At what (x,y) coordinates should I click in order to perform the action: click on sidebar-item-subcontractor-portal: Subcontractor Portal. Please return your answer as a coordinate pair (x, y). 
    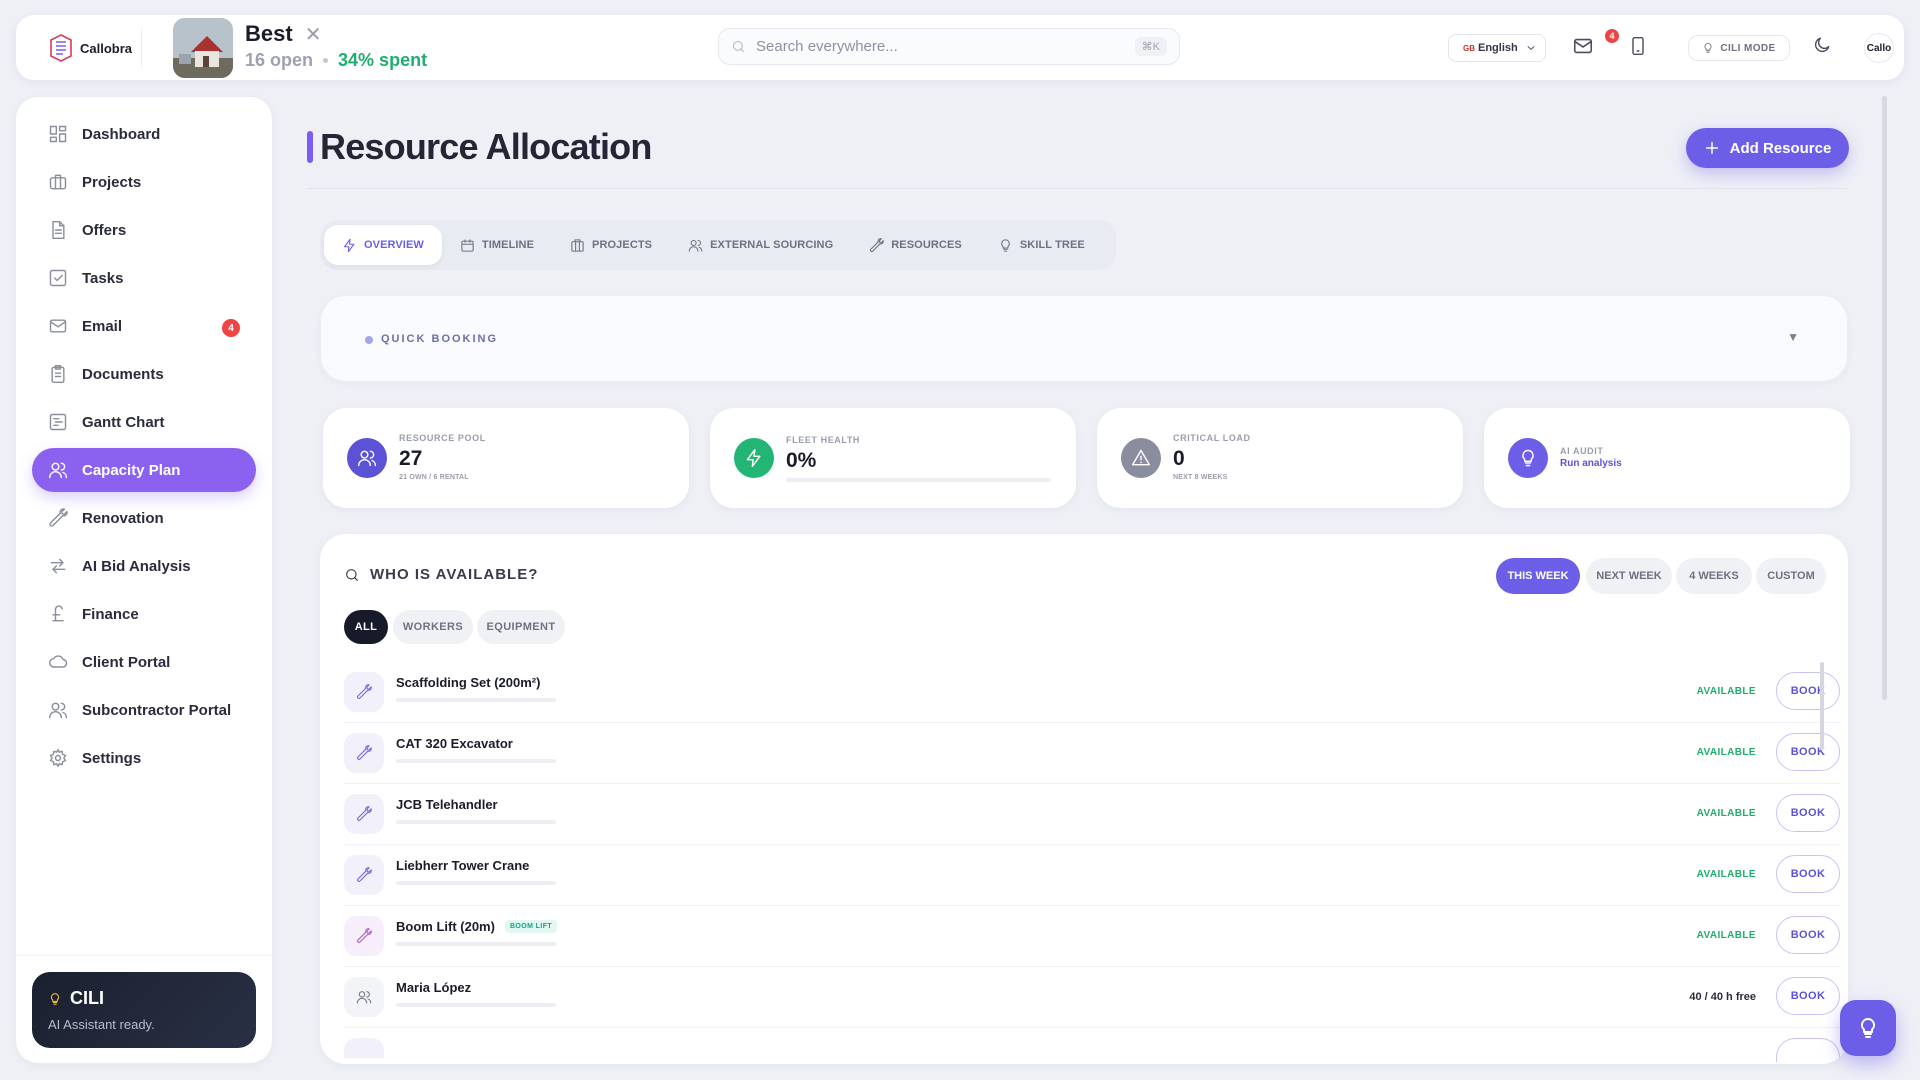
    Looking at the image, I should click on (144, 710).